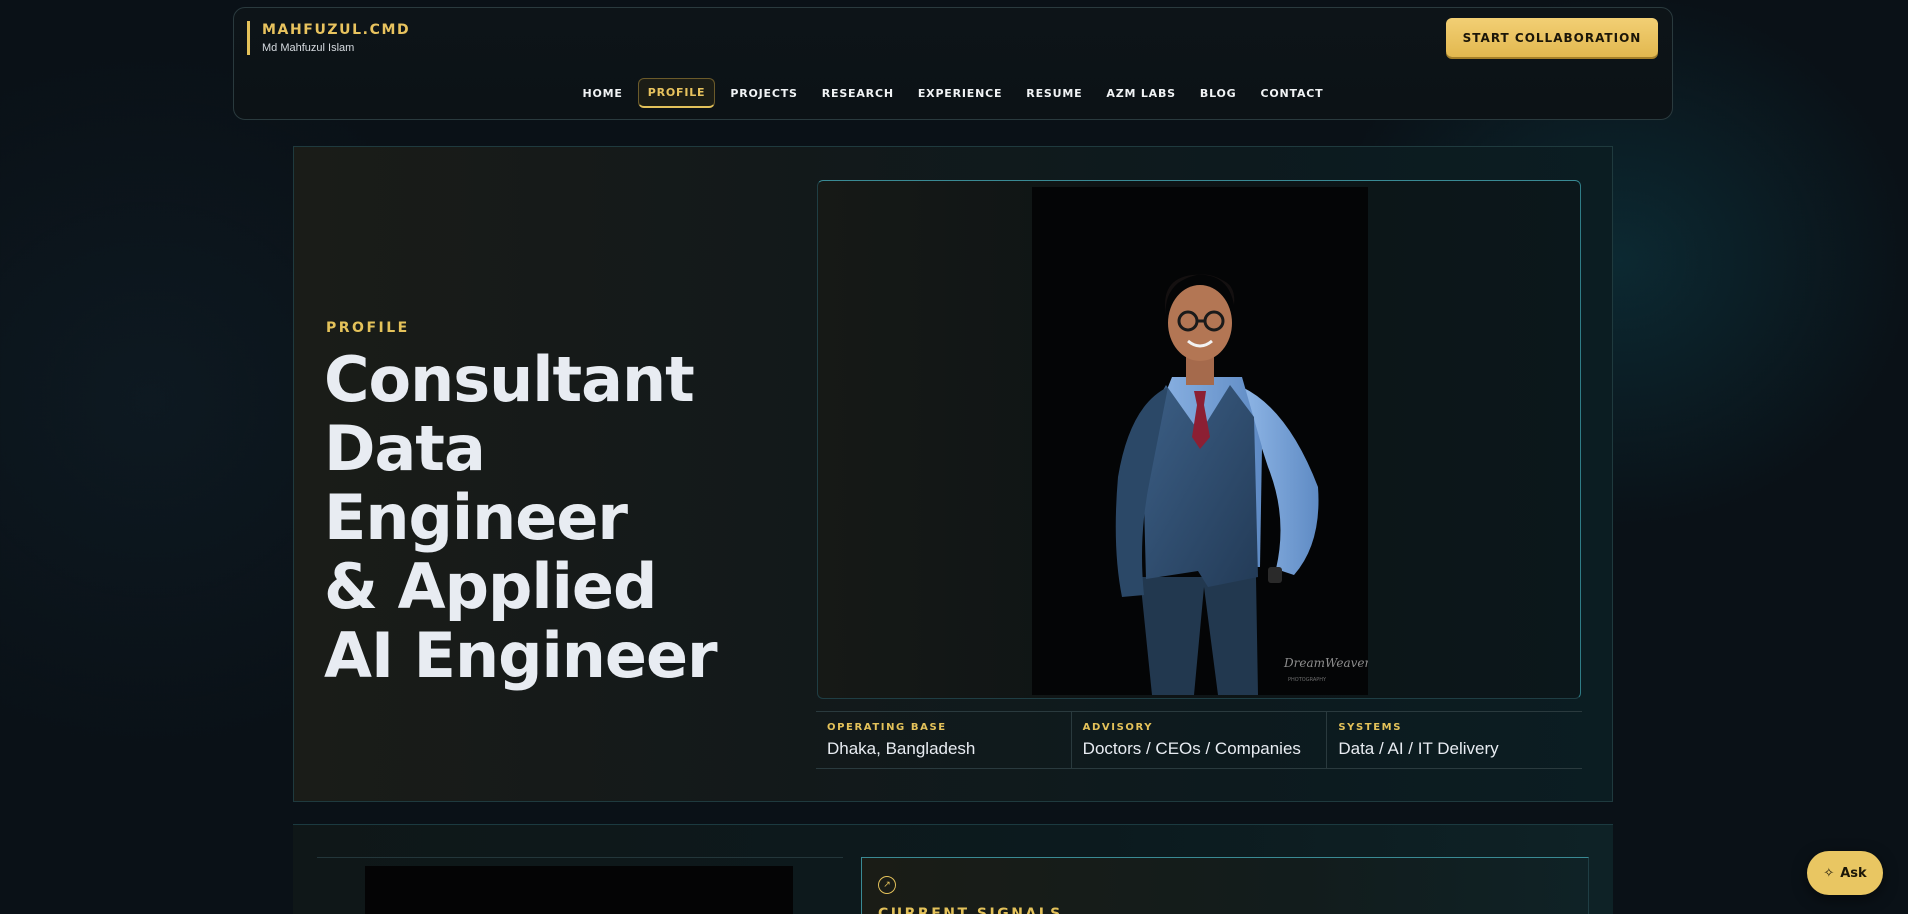  I want to click on svg-text: PHOTOGRAPHY, so click(1307, 680).